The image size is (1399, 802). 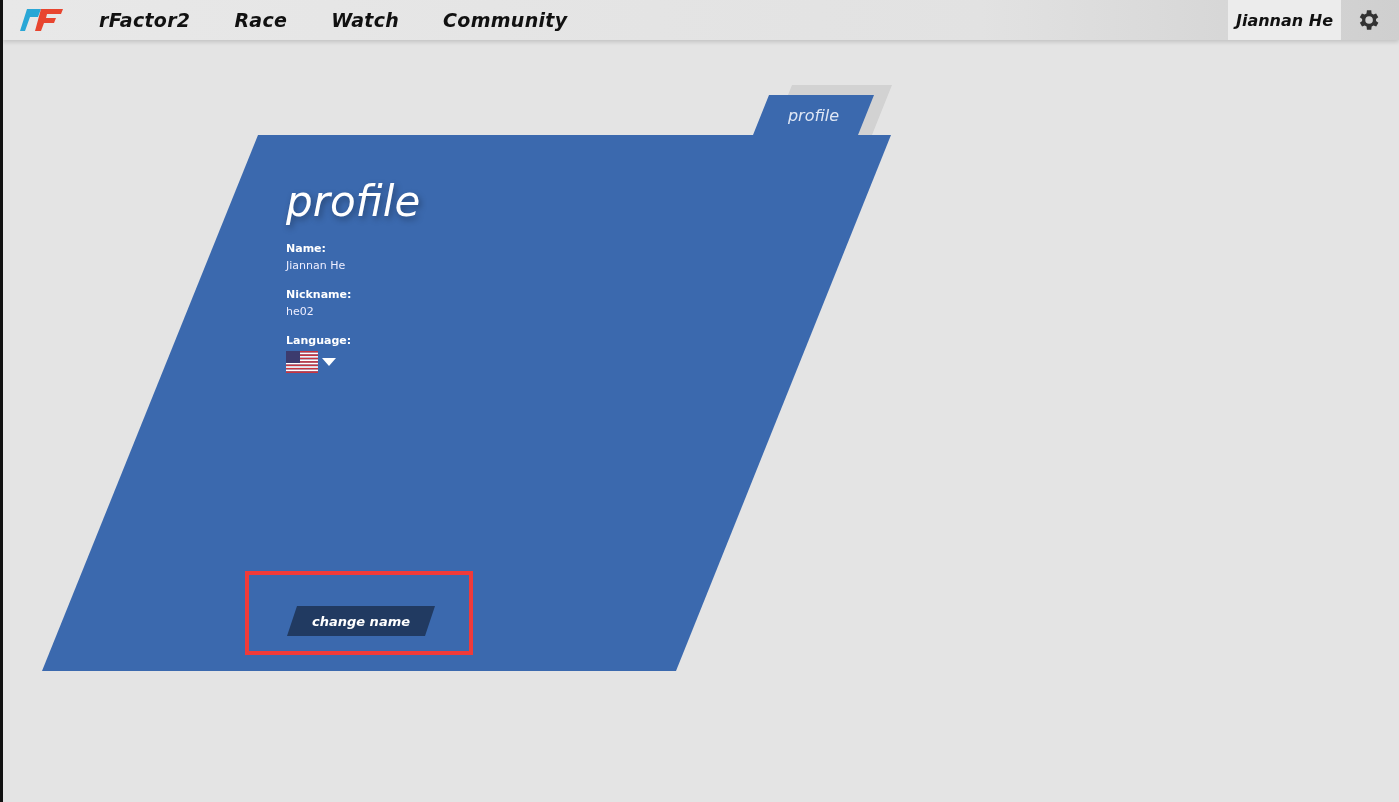 I want to click on field-label: Name:, so click(x=306, y=248).